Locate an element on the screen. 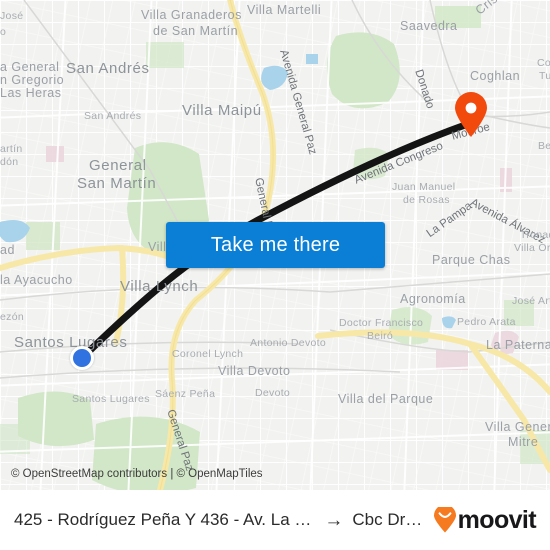 The height and width of the screenshot is (550, 550). take-me-there-label: Take me there is located at coordinates (275, 244).